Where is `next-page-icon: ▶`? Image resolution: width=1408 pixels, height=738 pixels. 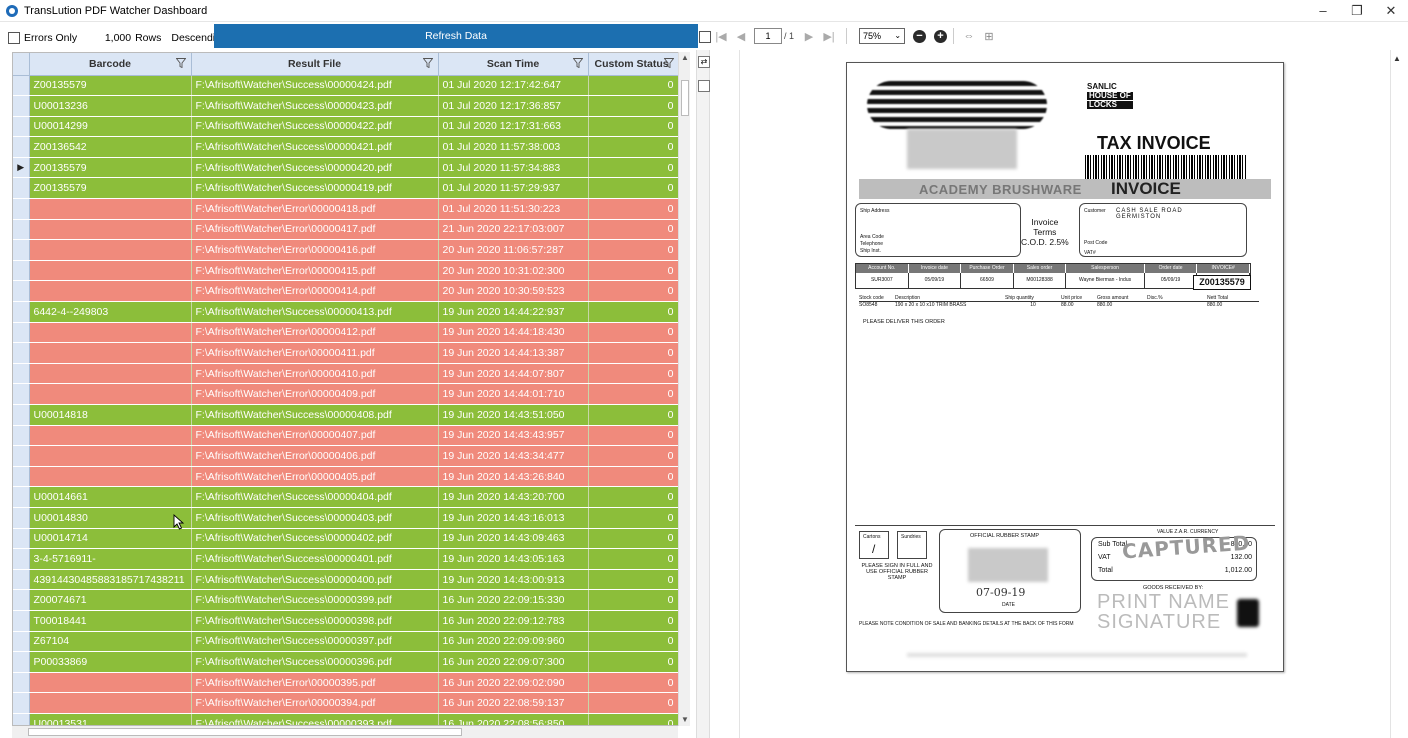
next-page-icon: ▶ is located at coordinates (809, 36).